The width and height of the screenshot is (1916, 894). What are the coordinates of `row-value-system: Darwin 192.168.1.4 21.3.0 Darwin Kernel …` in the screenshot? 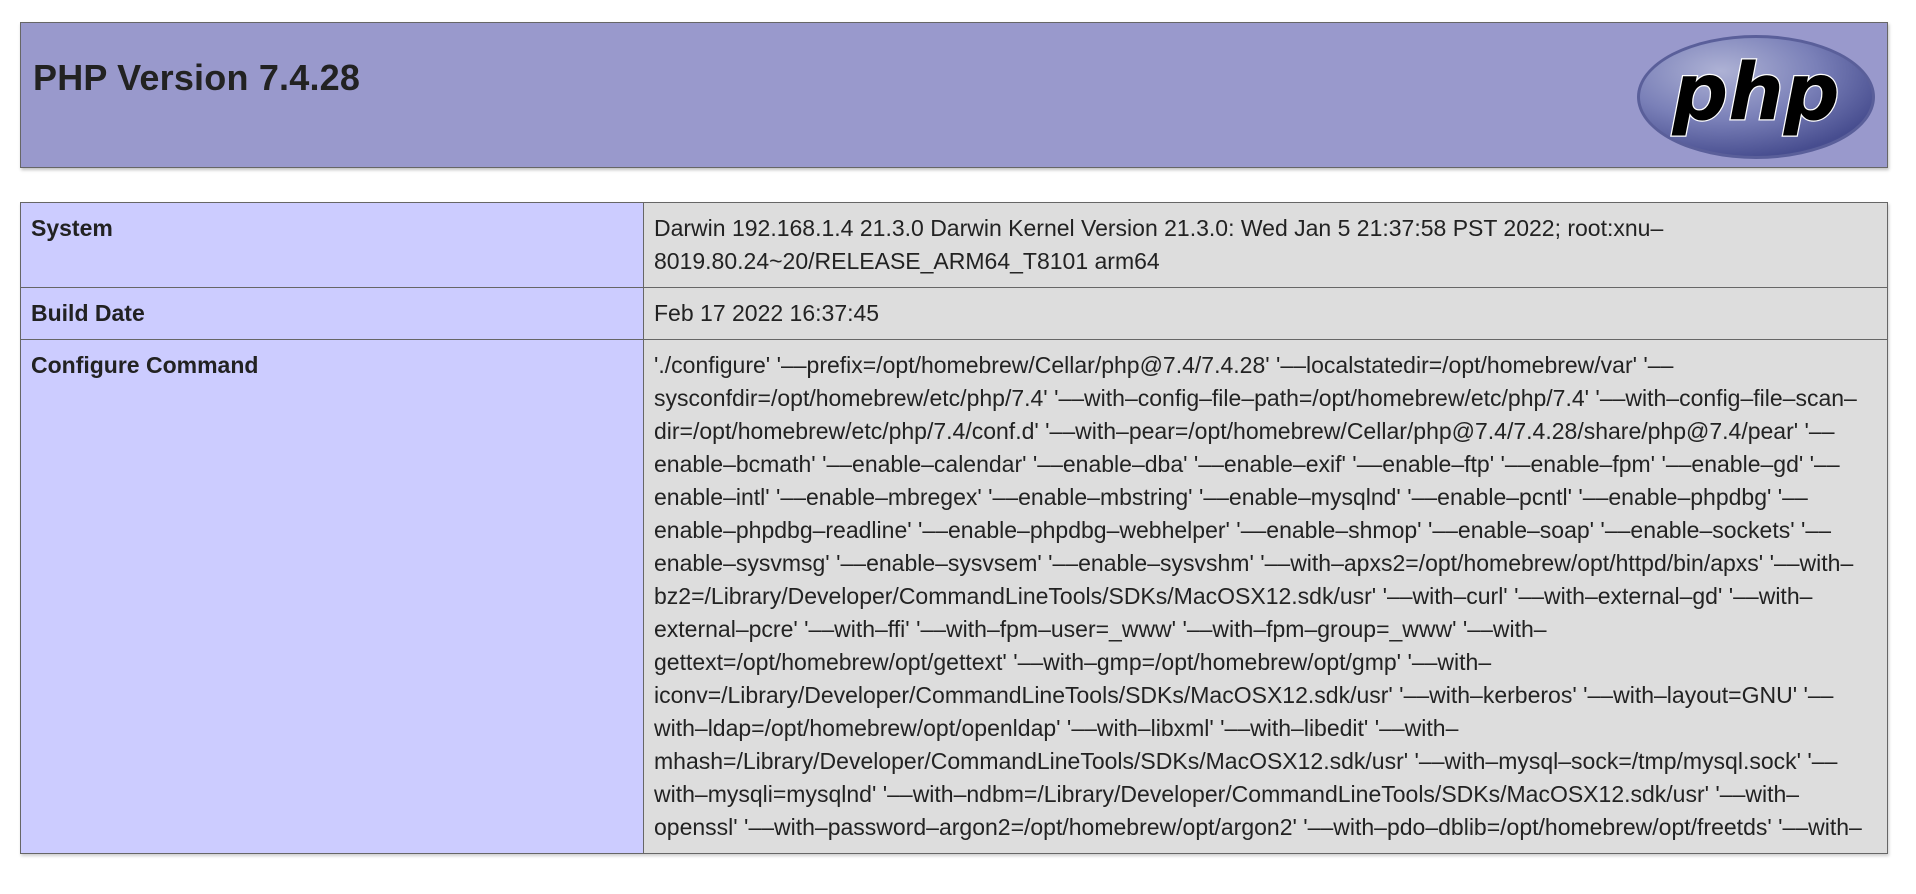 It's located at (1265, 245).